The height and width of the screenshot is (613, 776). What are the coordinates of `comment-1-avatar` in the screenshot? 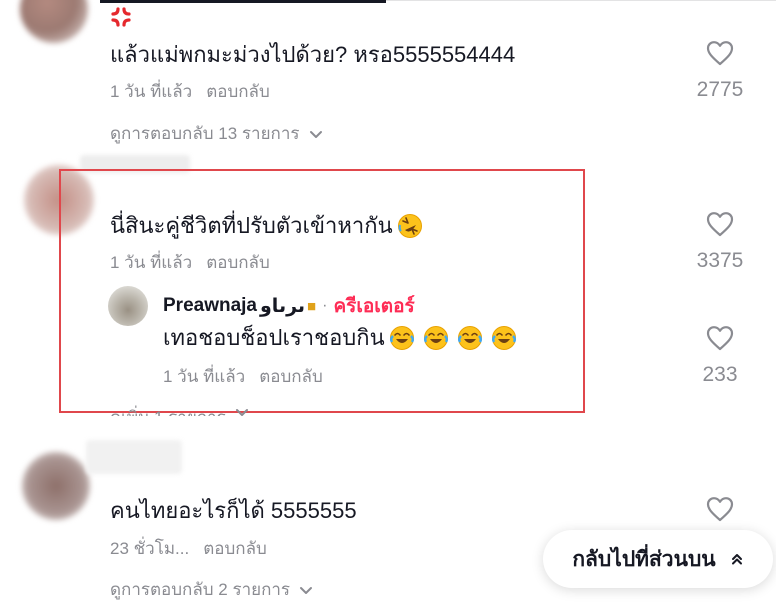 It's located at (54, 21).